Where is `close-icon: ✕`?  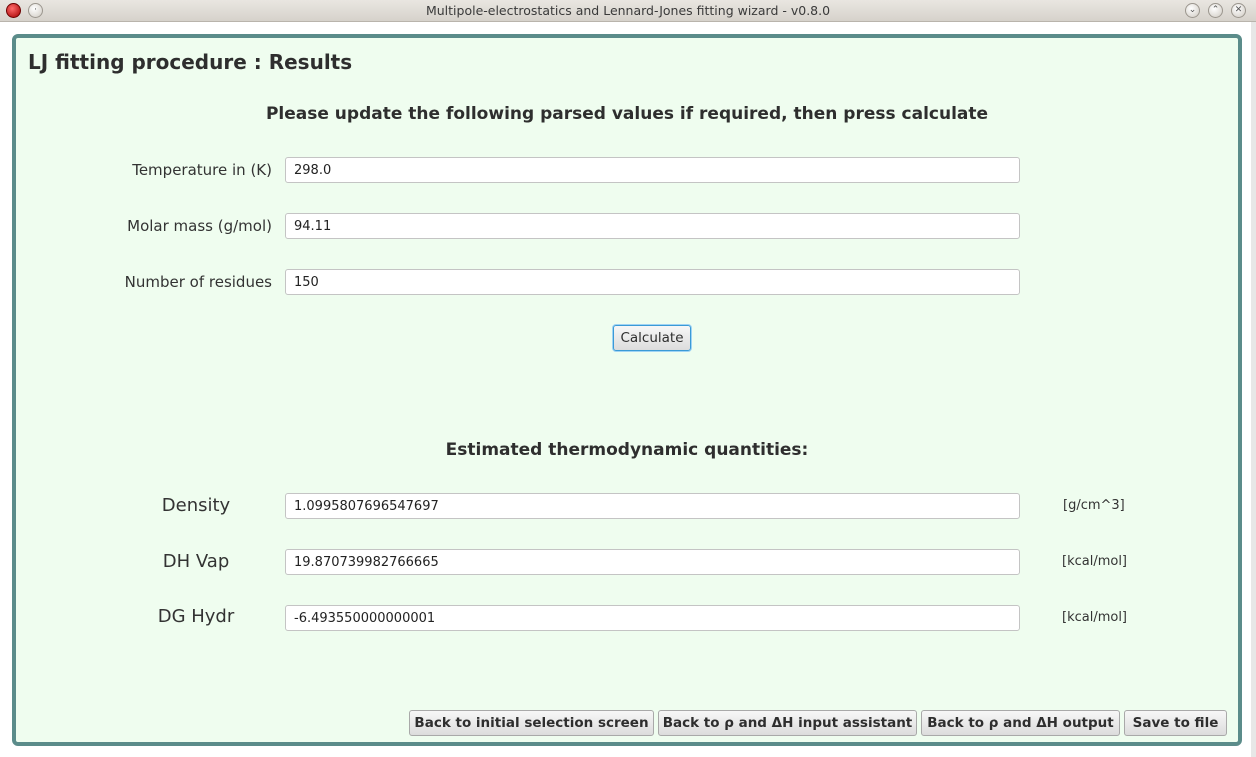
close-icon: ✕ is located at coordinates (1238, 10).